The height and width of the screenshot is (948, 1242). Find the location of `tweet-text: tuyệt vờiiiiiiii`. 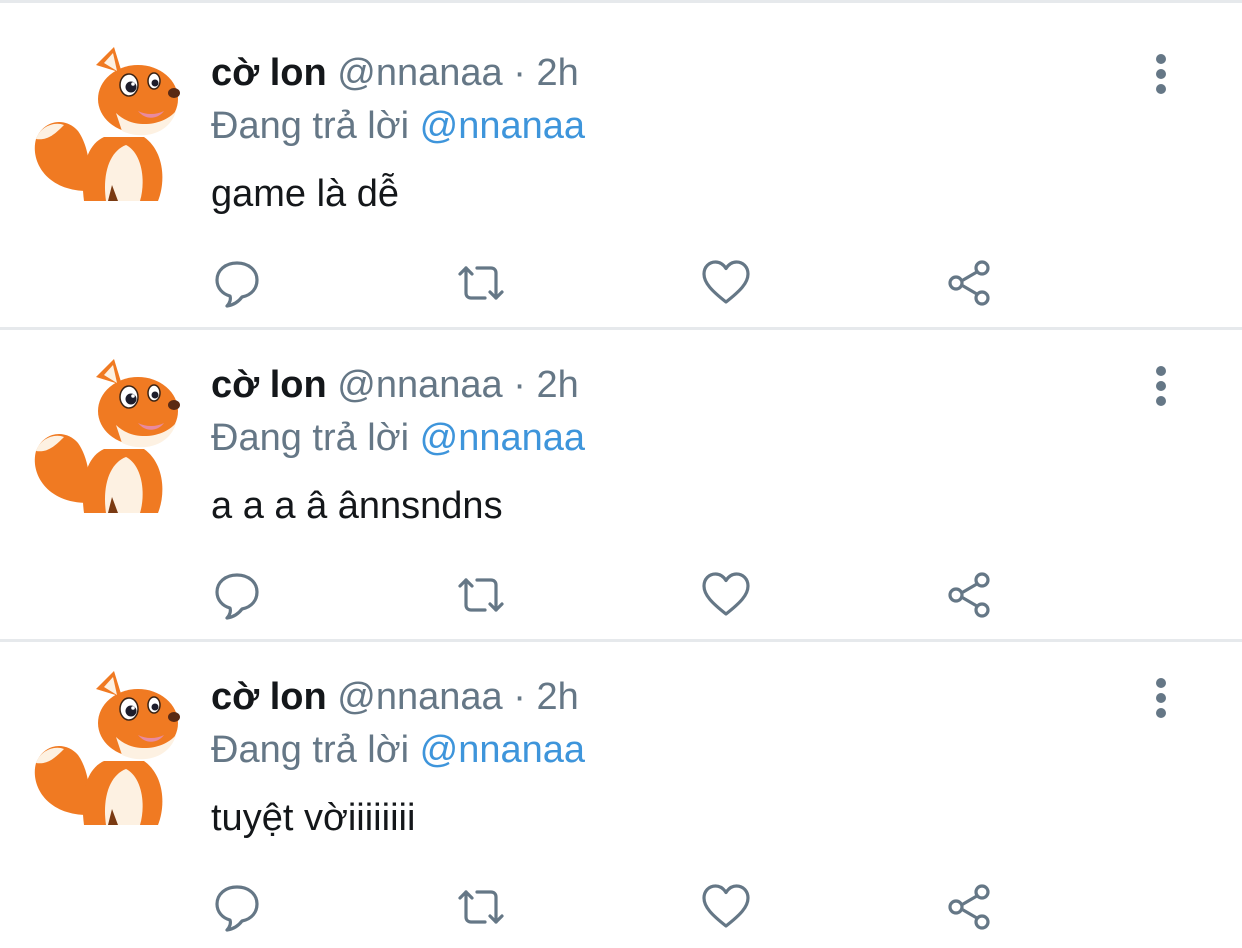

tweet-text: tuyệt vờiiiiiiii is located at coordinates (313, 818).